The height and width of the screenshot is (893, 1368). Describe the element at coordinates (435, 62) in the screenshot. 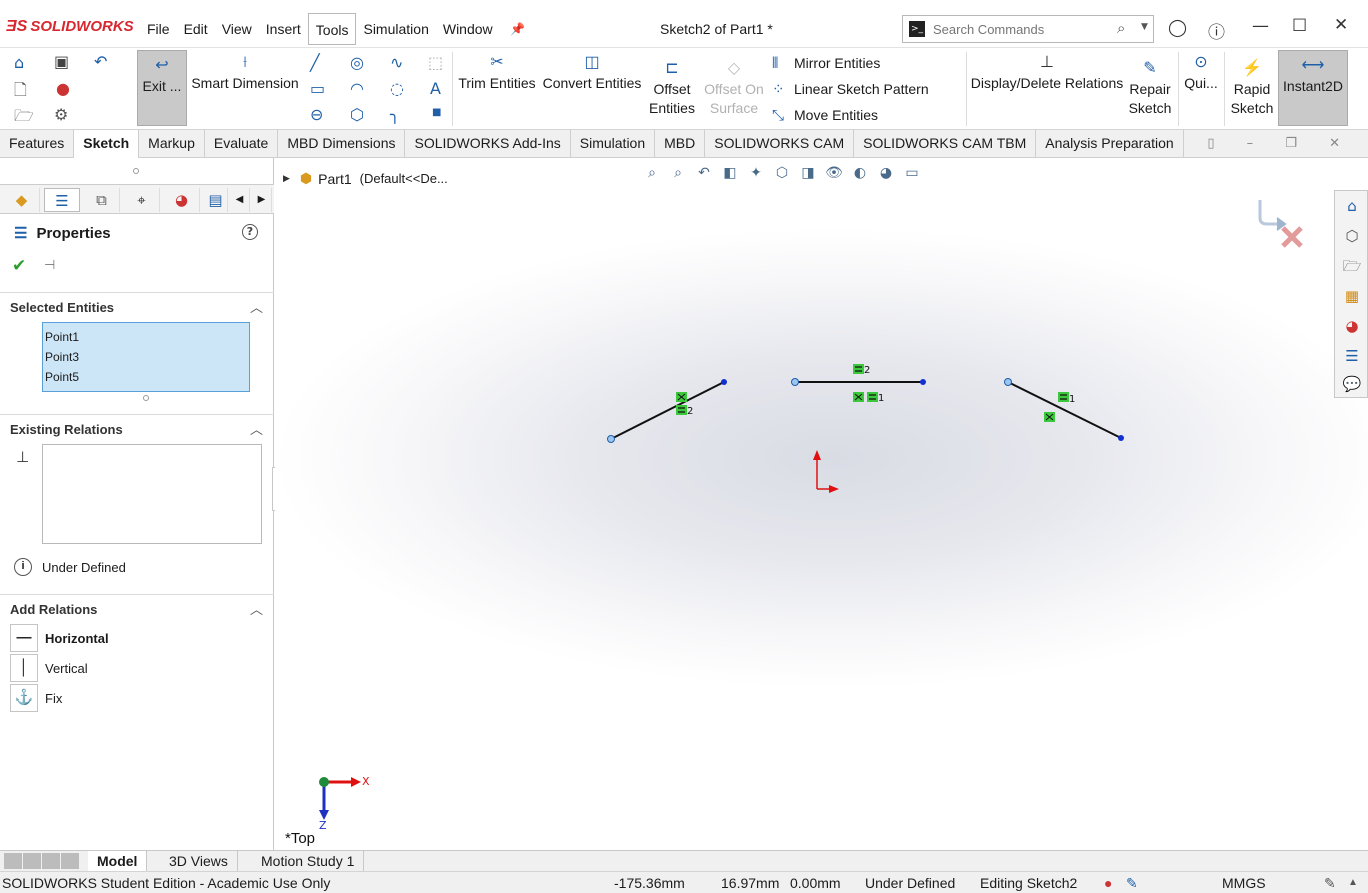

I see `corner-rectangle-icon: ⬚` at that location.